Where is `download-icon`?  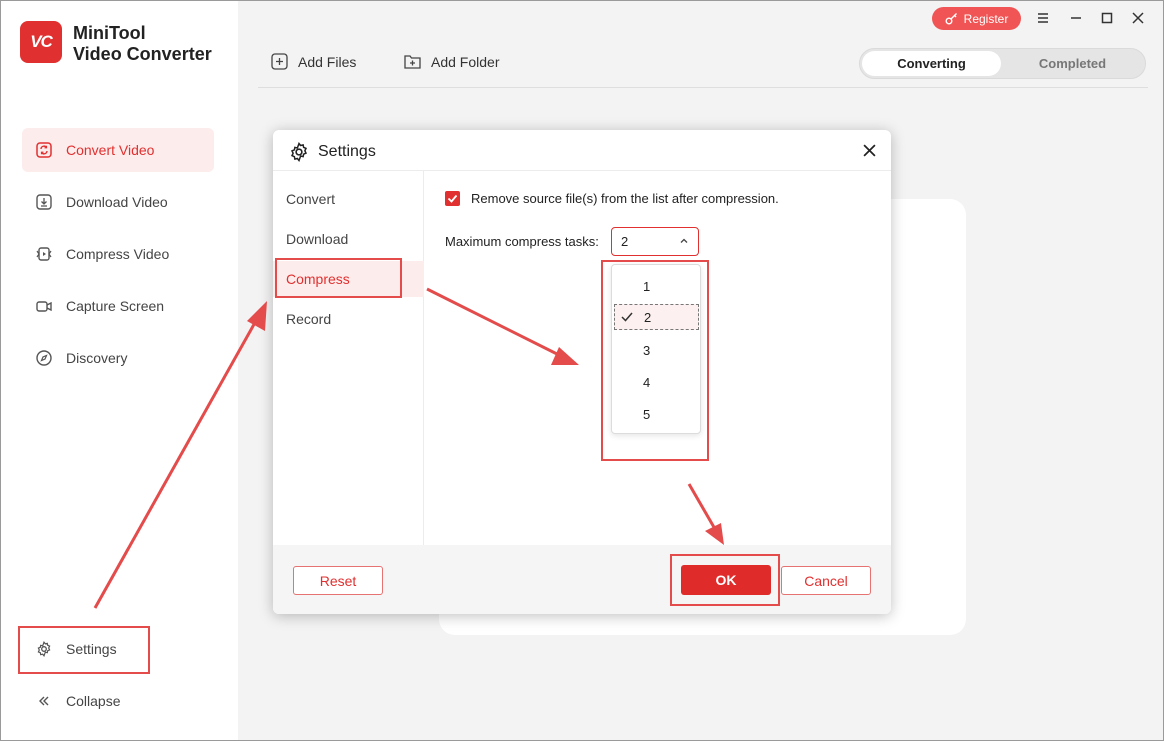 download-icon is located at coordinates (44, 202).